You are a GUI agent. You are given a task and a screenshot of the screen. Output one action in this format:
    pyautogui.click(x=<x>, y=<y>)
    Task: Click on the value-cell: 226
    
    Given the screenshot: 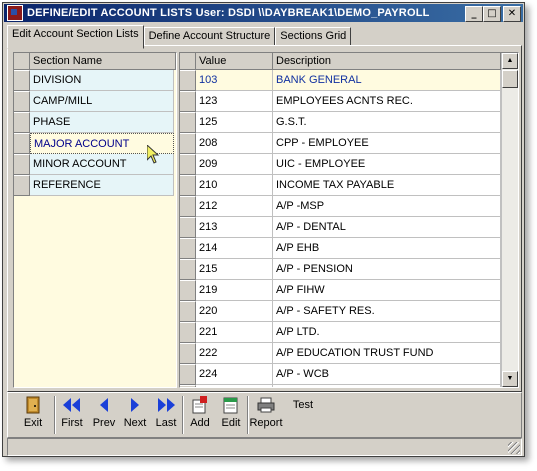 What is the action you would take?
    pyautogui.click(x=234, y=386)
    